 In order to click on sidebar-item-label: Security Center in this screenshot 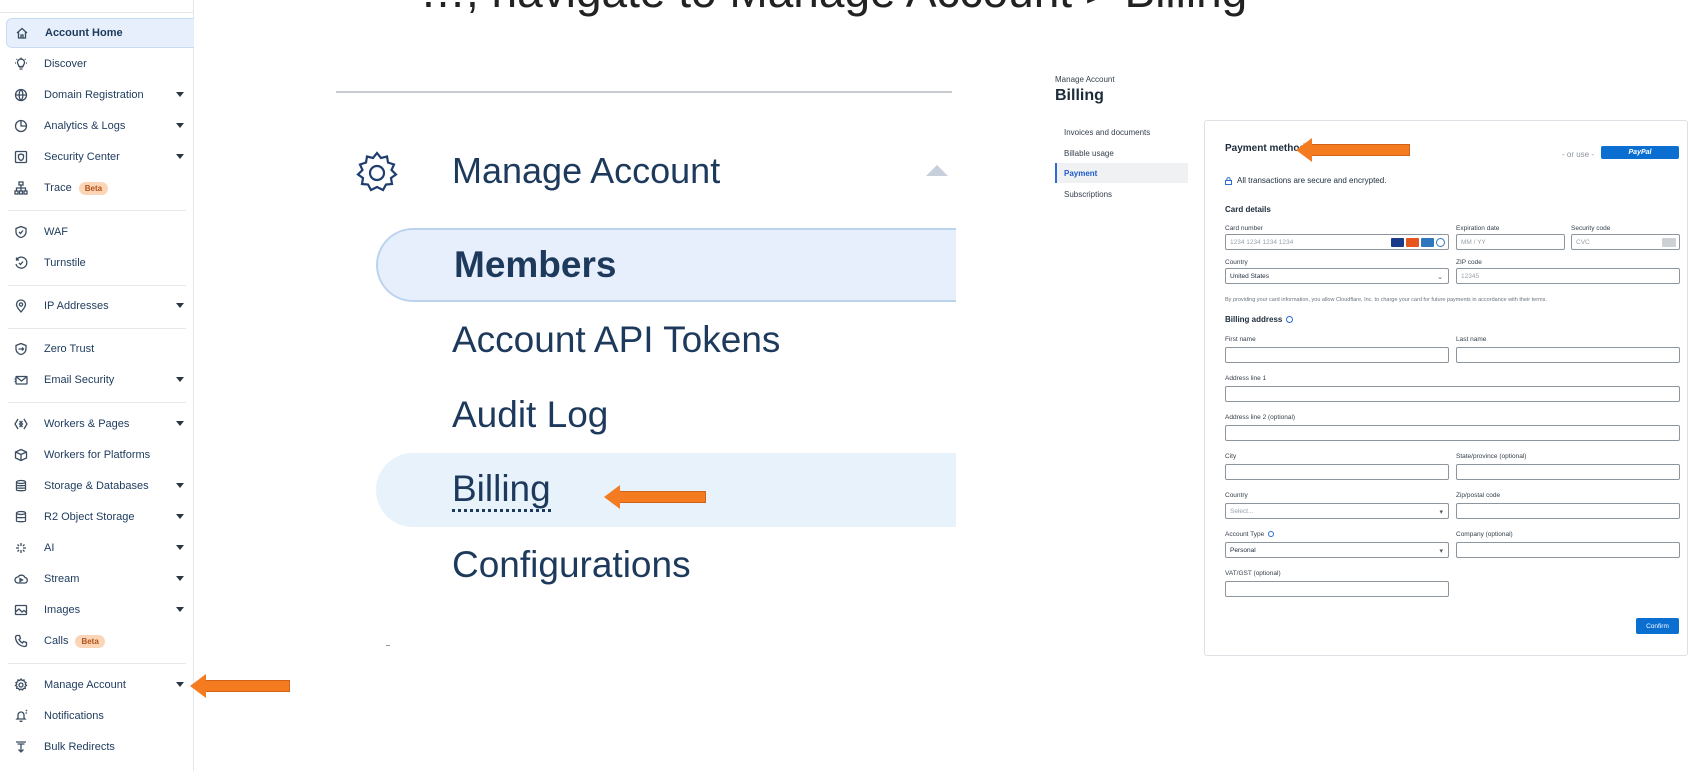, I will do `click(82, 157)`.